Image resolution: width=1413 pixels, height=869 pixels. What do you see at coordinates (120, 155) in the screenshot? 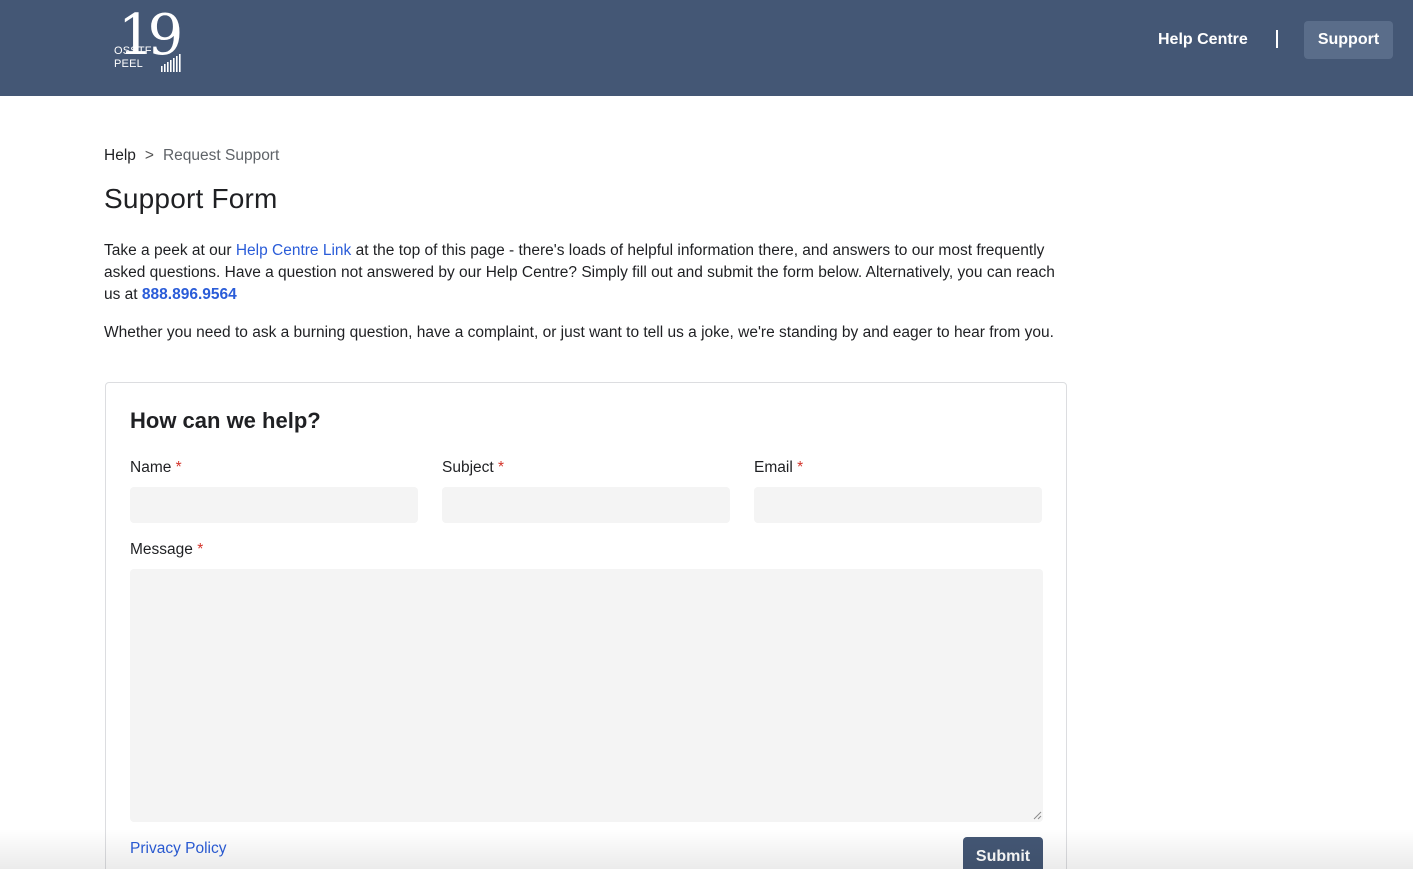
I see `breadcrumb-help-link: Help` at bounding box center [120, 155].